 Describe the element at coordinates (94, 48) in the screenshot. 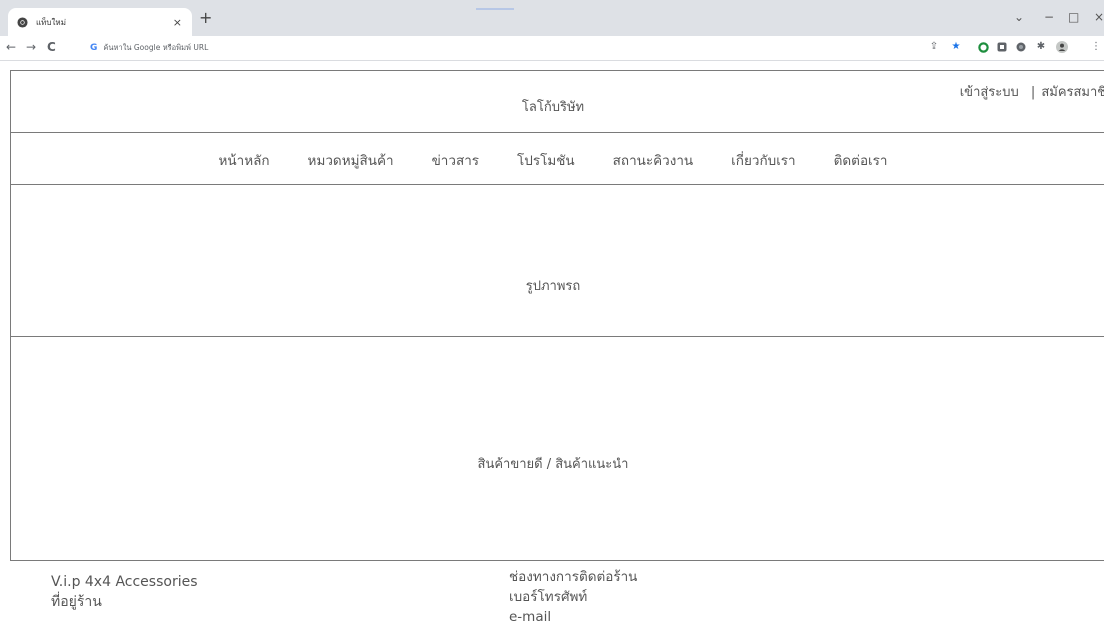

I see `google-icon: G` at that location.